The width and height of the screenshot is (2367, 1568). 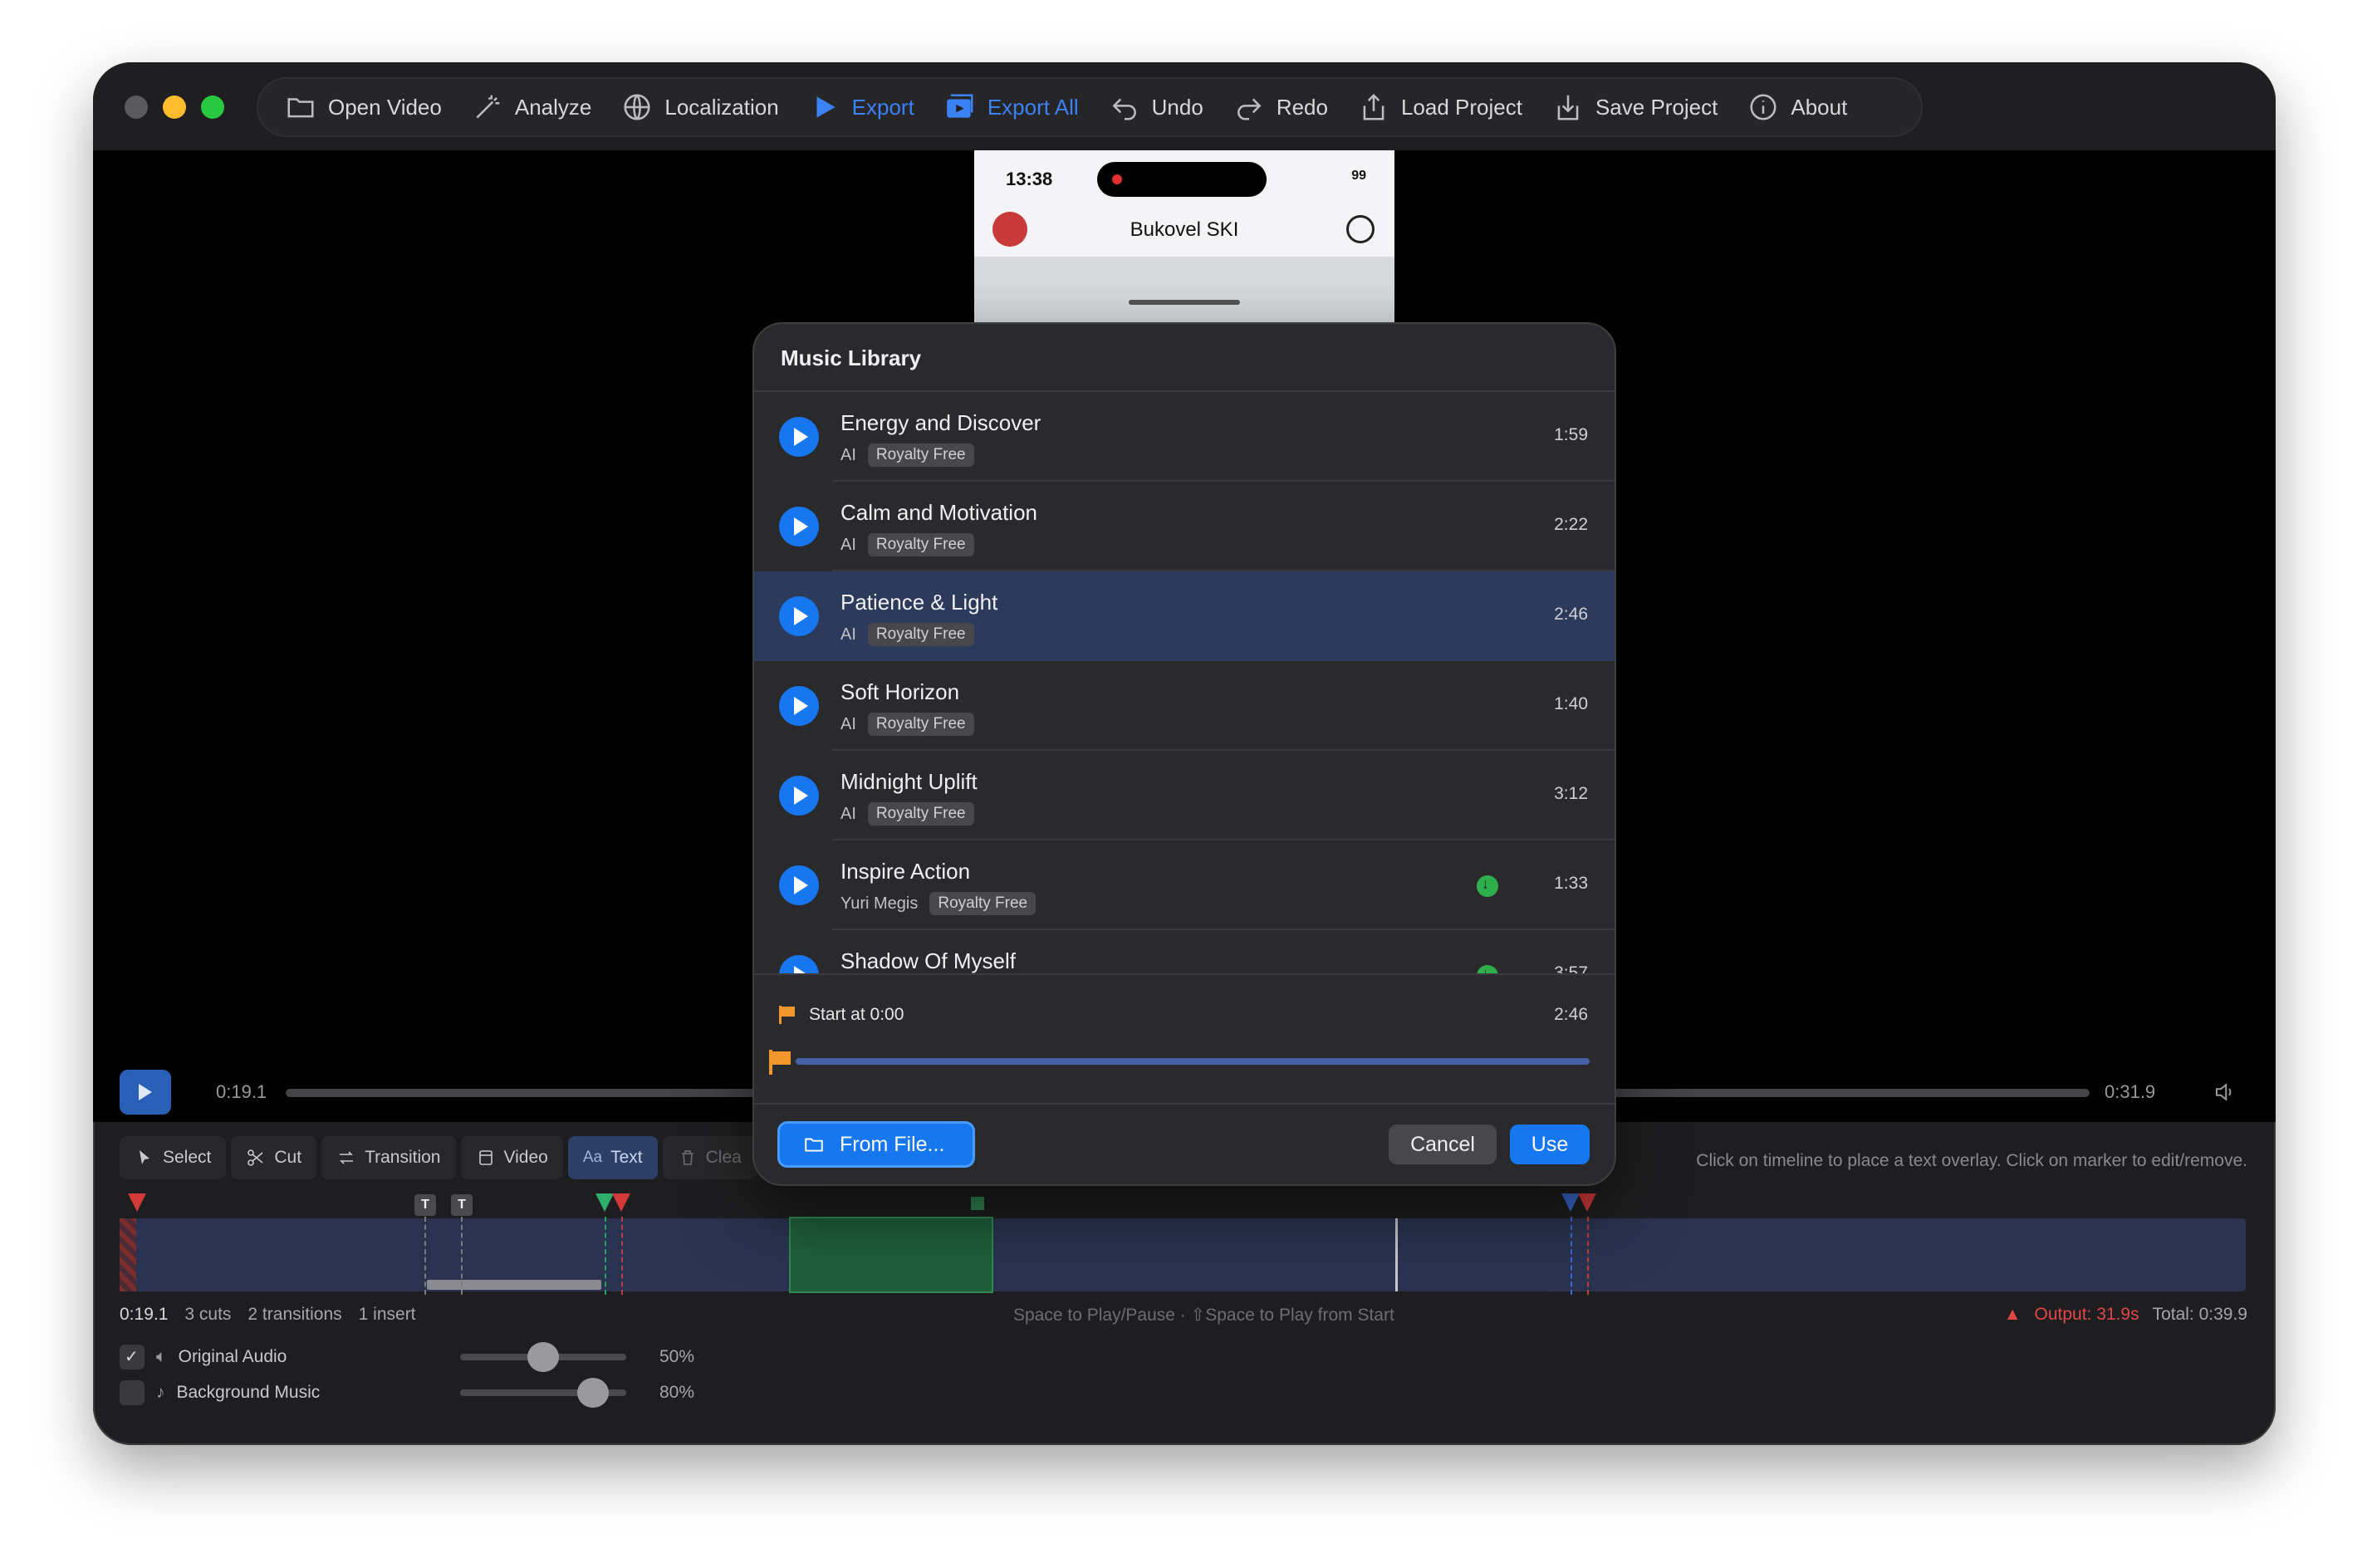 What do you see at coordinates (268, 1315) in the screenshot?
I see `timeline-stats: 0:19.1 3 cuts 2 transitions 1 insert` at bounding box center [268, 1315].